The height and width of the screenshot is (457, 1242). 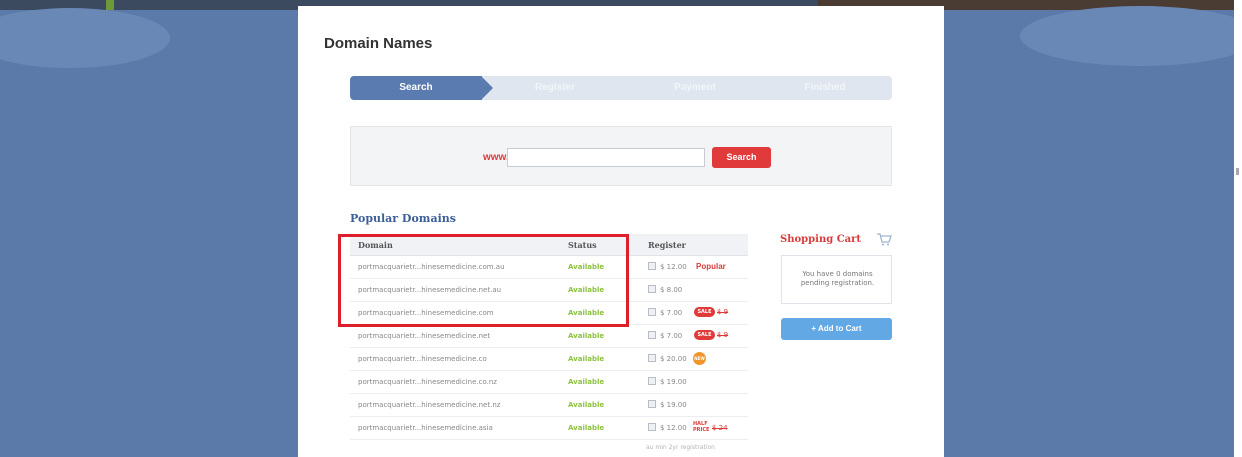 I want to click on page-title: Domain Names, so click(x=378, y=43).